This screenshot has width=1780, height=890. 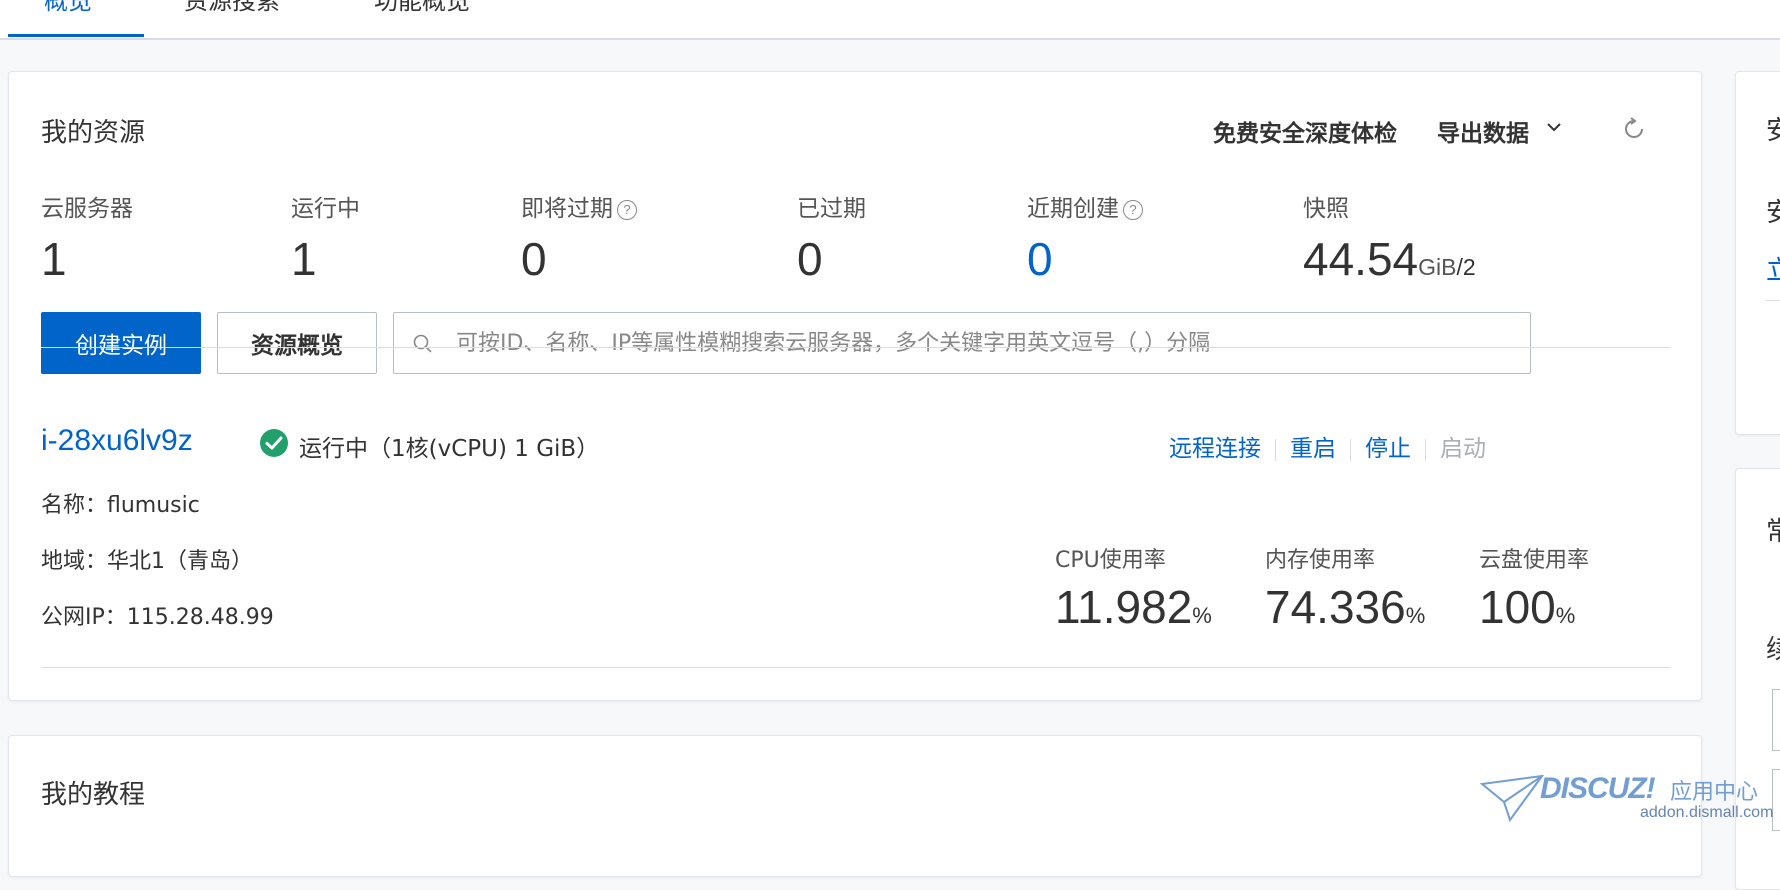 I want to click on instance-public-ip: 公网IP：115.28.48.99, so click(x=157, y=617).